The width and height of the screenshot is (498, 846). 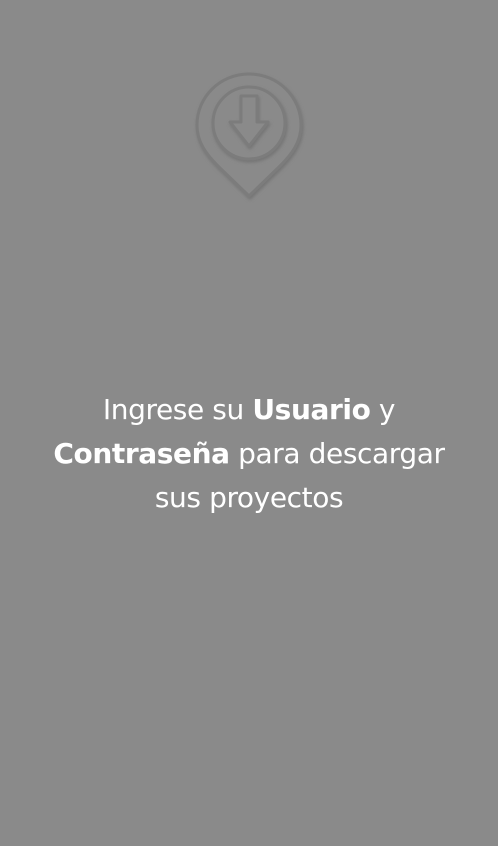 I want to click on message-line-2: Contraseña para descargar, so click(x=249, y=453).